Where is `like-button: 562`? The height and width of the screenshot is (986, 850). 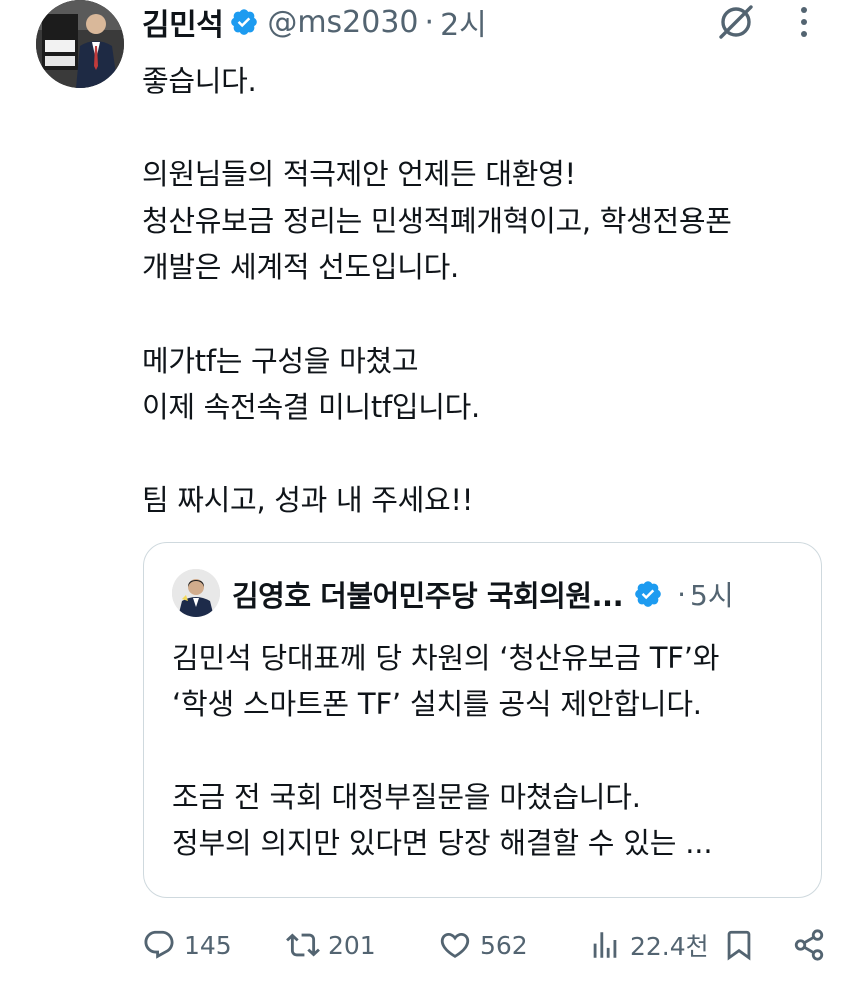 like-button: 562 is located at coordinates (483, 945).